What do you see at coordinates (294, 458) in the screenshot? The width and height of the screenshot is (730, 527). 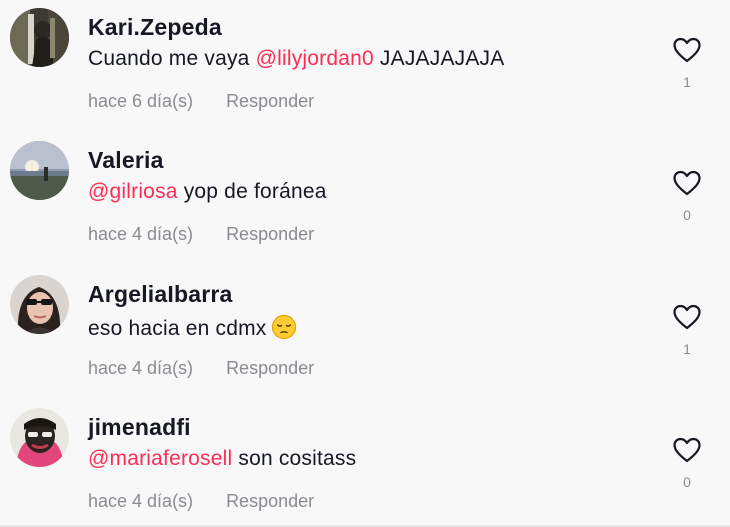 I see `comment-text-after: son cositass` at bounding box center [294, 458].